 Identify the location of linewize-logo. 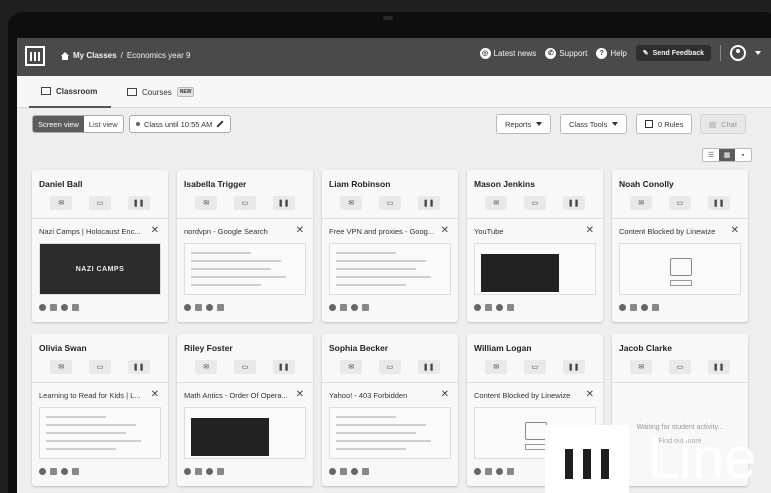
(35, 56).